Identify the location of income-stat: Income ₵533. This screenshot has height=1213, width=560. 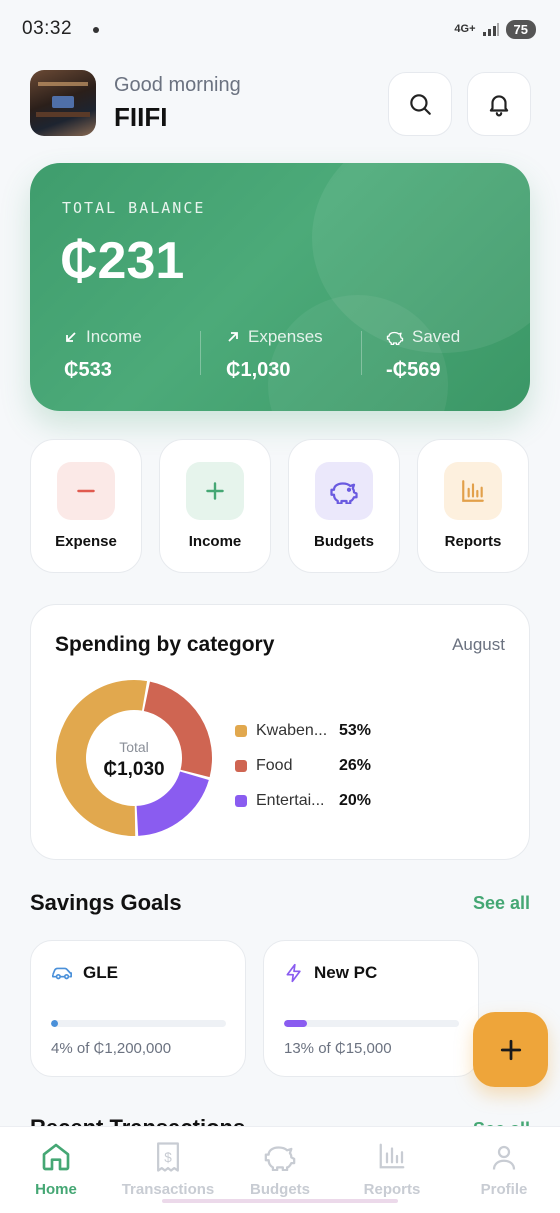
(103, 354).